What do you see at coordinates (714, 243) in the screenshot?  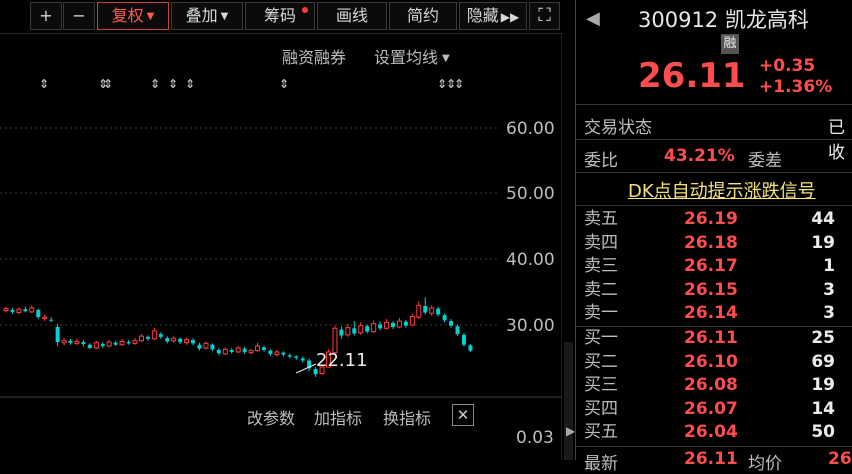 I see `order-book-row: 卖四 26.18 19` at bounding box center [714, 243].